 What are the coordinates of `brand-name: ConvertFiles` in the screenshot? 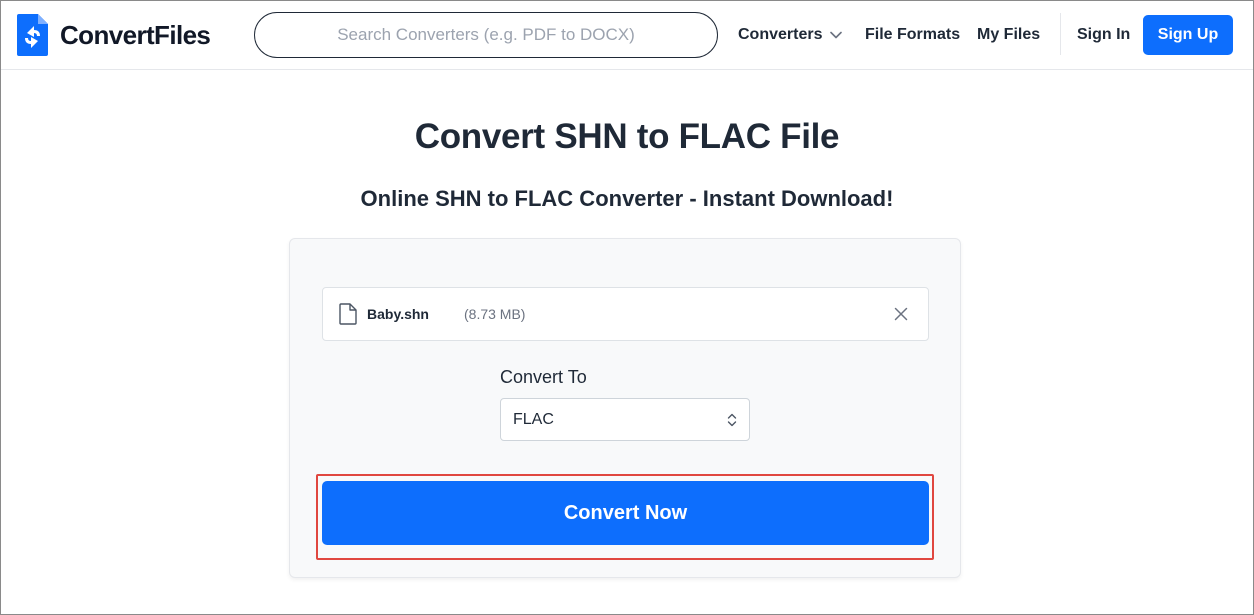 It's located at (135, 34).